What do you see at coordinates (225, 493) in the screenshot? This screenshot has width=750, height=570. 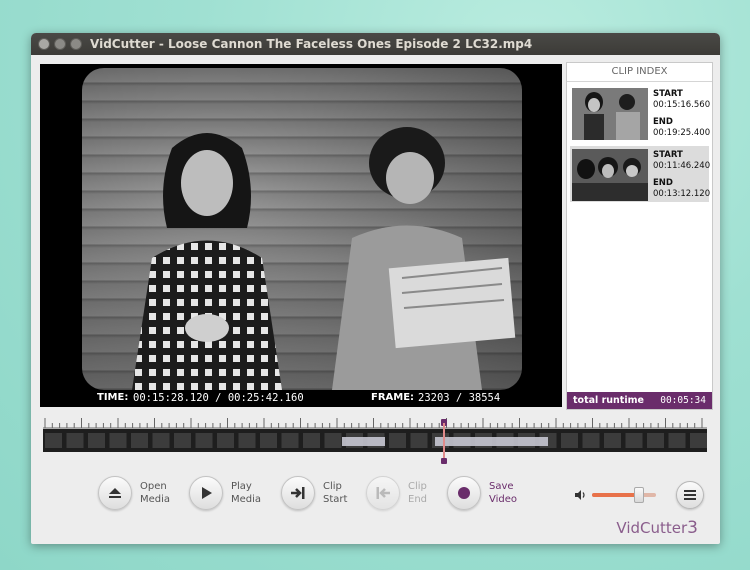 I see `play-media-button: Play Media` at bounding box center [225, 493].